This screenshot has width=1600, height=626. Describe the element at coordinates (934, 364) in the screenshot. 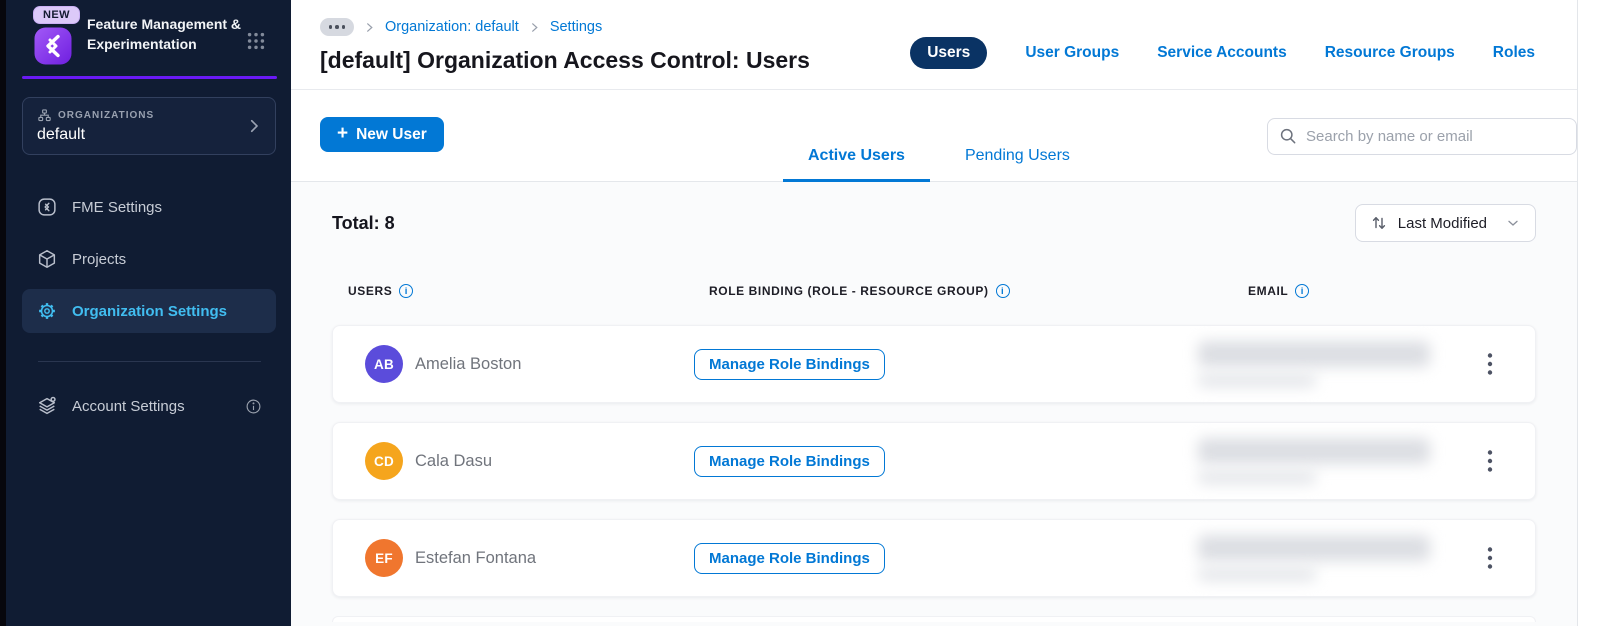

I see `table-row: AB Amelia Boston Manage Role Bindings` at that location.